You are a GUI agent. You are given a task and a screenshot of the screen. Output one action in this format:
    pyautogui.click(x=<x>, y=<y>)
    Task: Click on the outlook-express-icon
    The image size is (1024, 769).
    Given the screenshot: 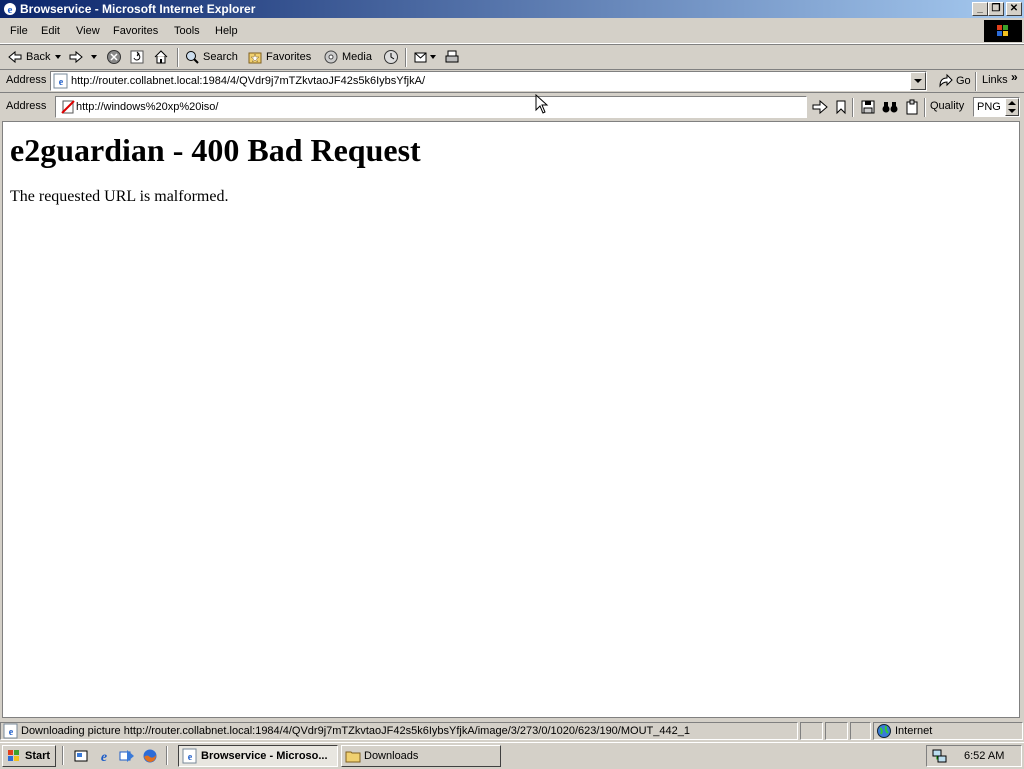 What is the action you would take?
    pyautogui.click(x=127, y=756)
    